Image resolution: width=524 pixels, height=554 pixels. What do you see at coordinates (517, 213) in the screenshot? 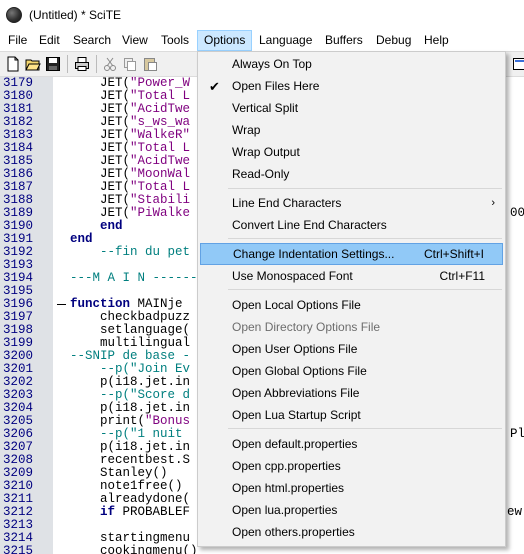
I see `code-fragment: 001` at bounding box center [517, 213].